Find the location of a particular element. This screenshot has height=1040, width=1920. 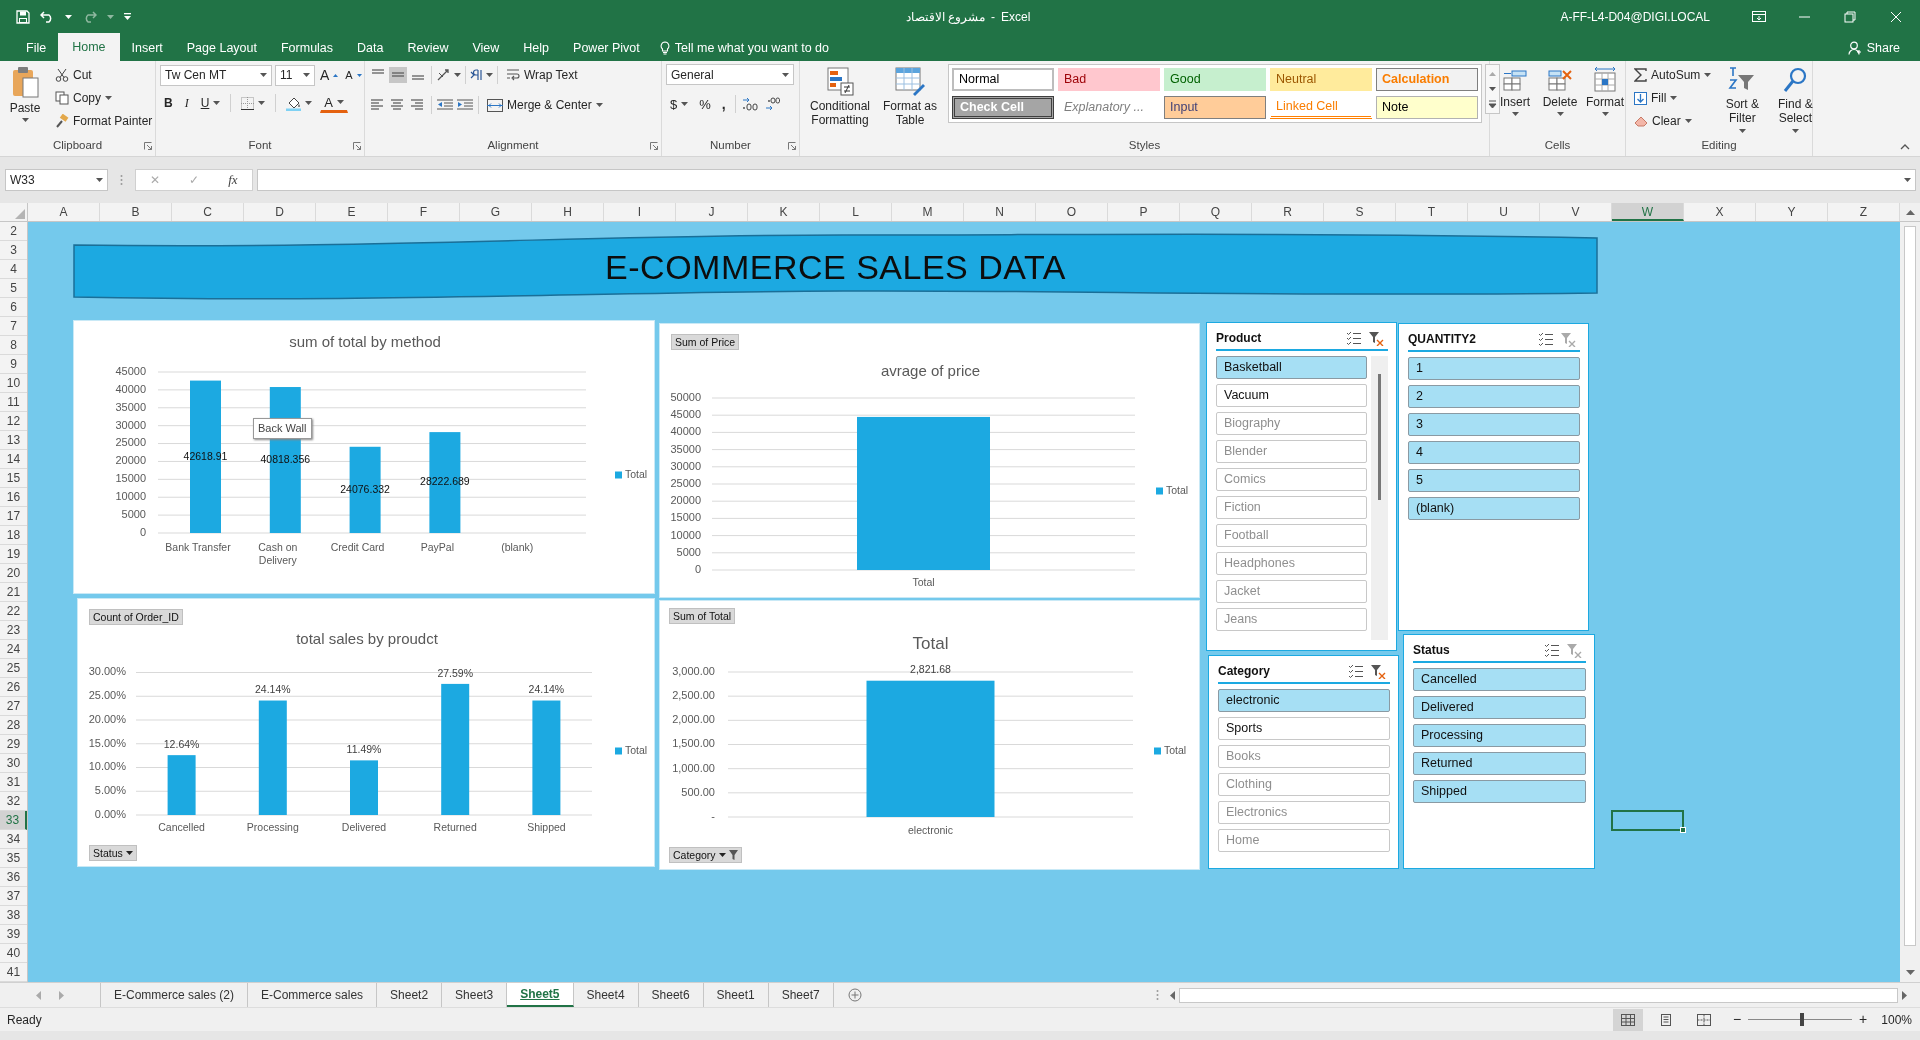

row-header: 10 is located at coordinates (13, 383).